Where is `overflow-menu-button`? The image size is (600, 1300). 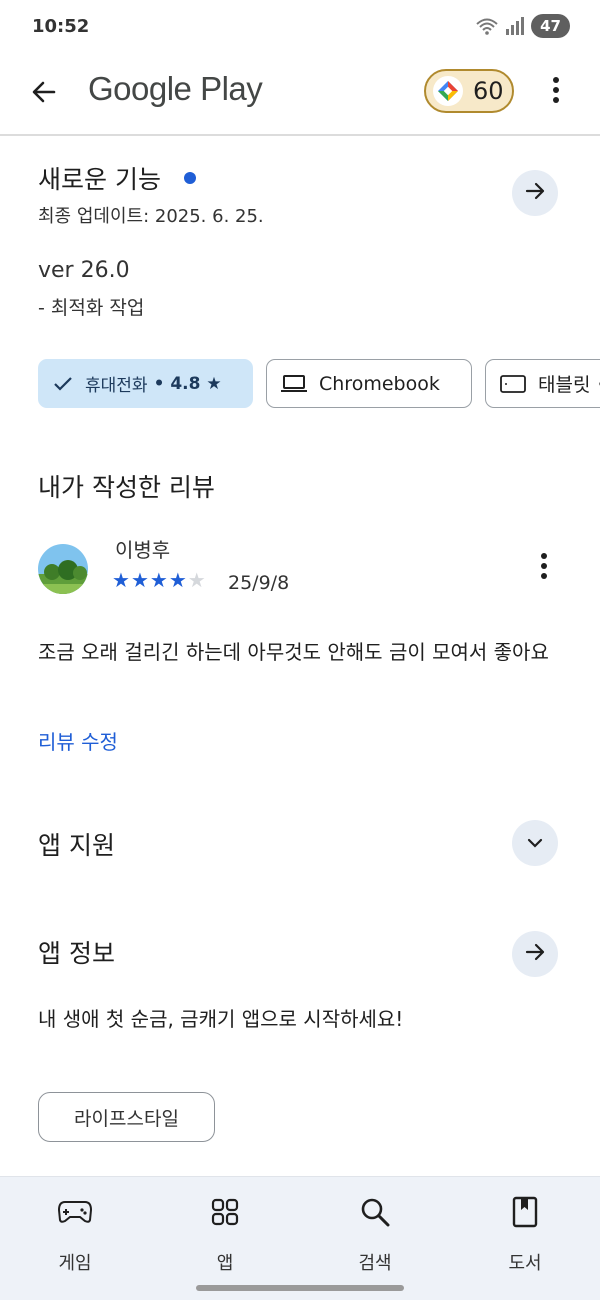 overflow-menu-button is located at coordinates (556, 92).